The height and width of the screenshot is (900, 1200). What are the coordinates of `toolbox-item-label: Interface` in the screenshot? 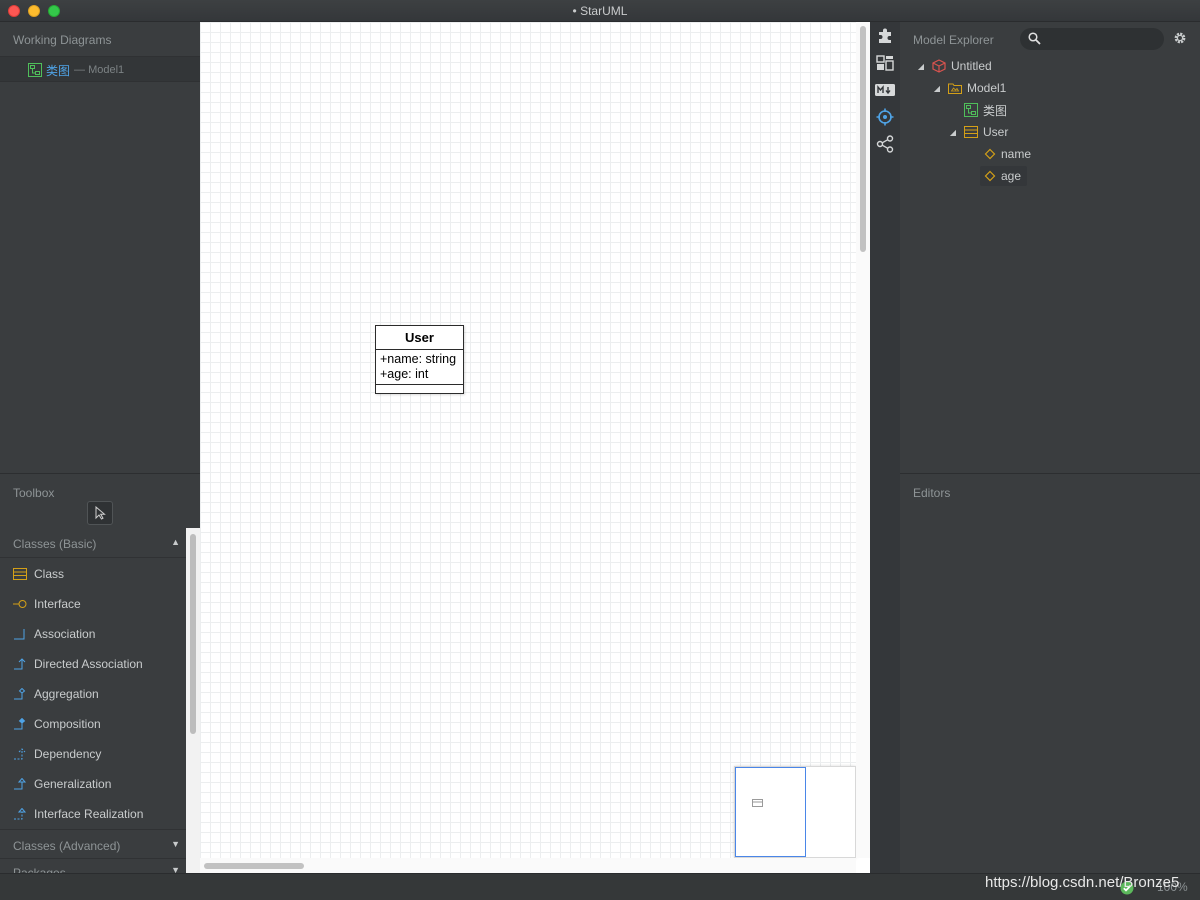 It's located at (57, 604).